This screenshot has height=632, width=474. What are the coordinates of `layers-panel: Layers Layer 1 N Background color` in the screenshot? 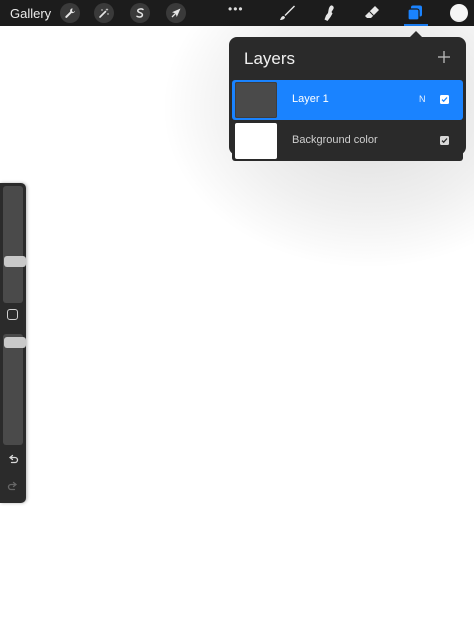 It's located at (347, 99).